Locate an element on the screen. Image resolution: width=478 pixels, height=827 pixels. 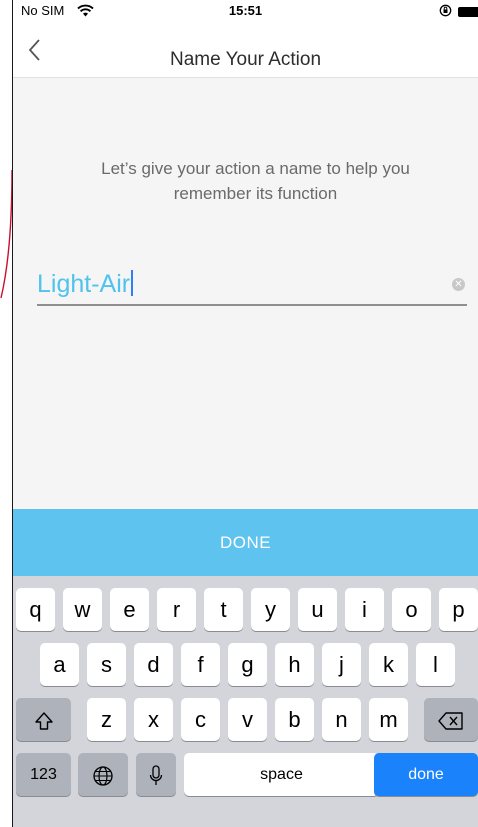
key-s: s is located at coordinates (106, 664).